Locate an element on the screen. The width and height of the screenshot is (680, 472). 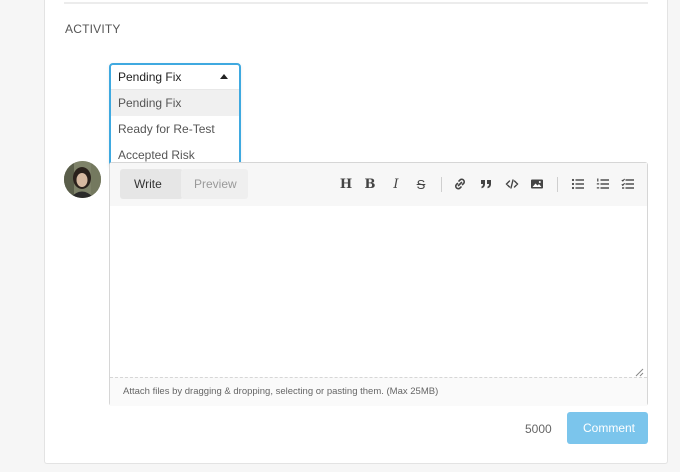
resize-handle-icon is located at coordinates (639, 370).